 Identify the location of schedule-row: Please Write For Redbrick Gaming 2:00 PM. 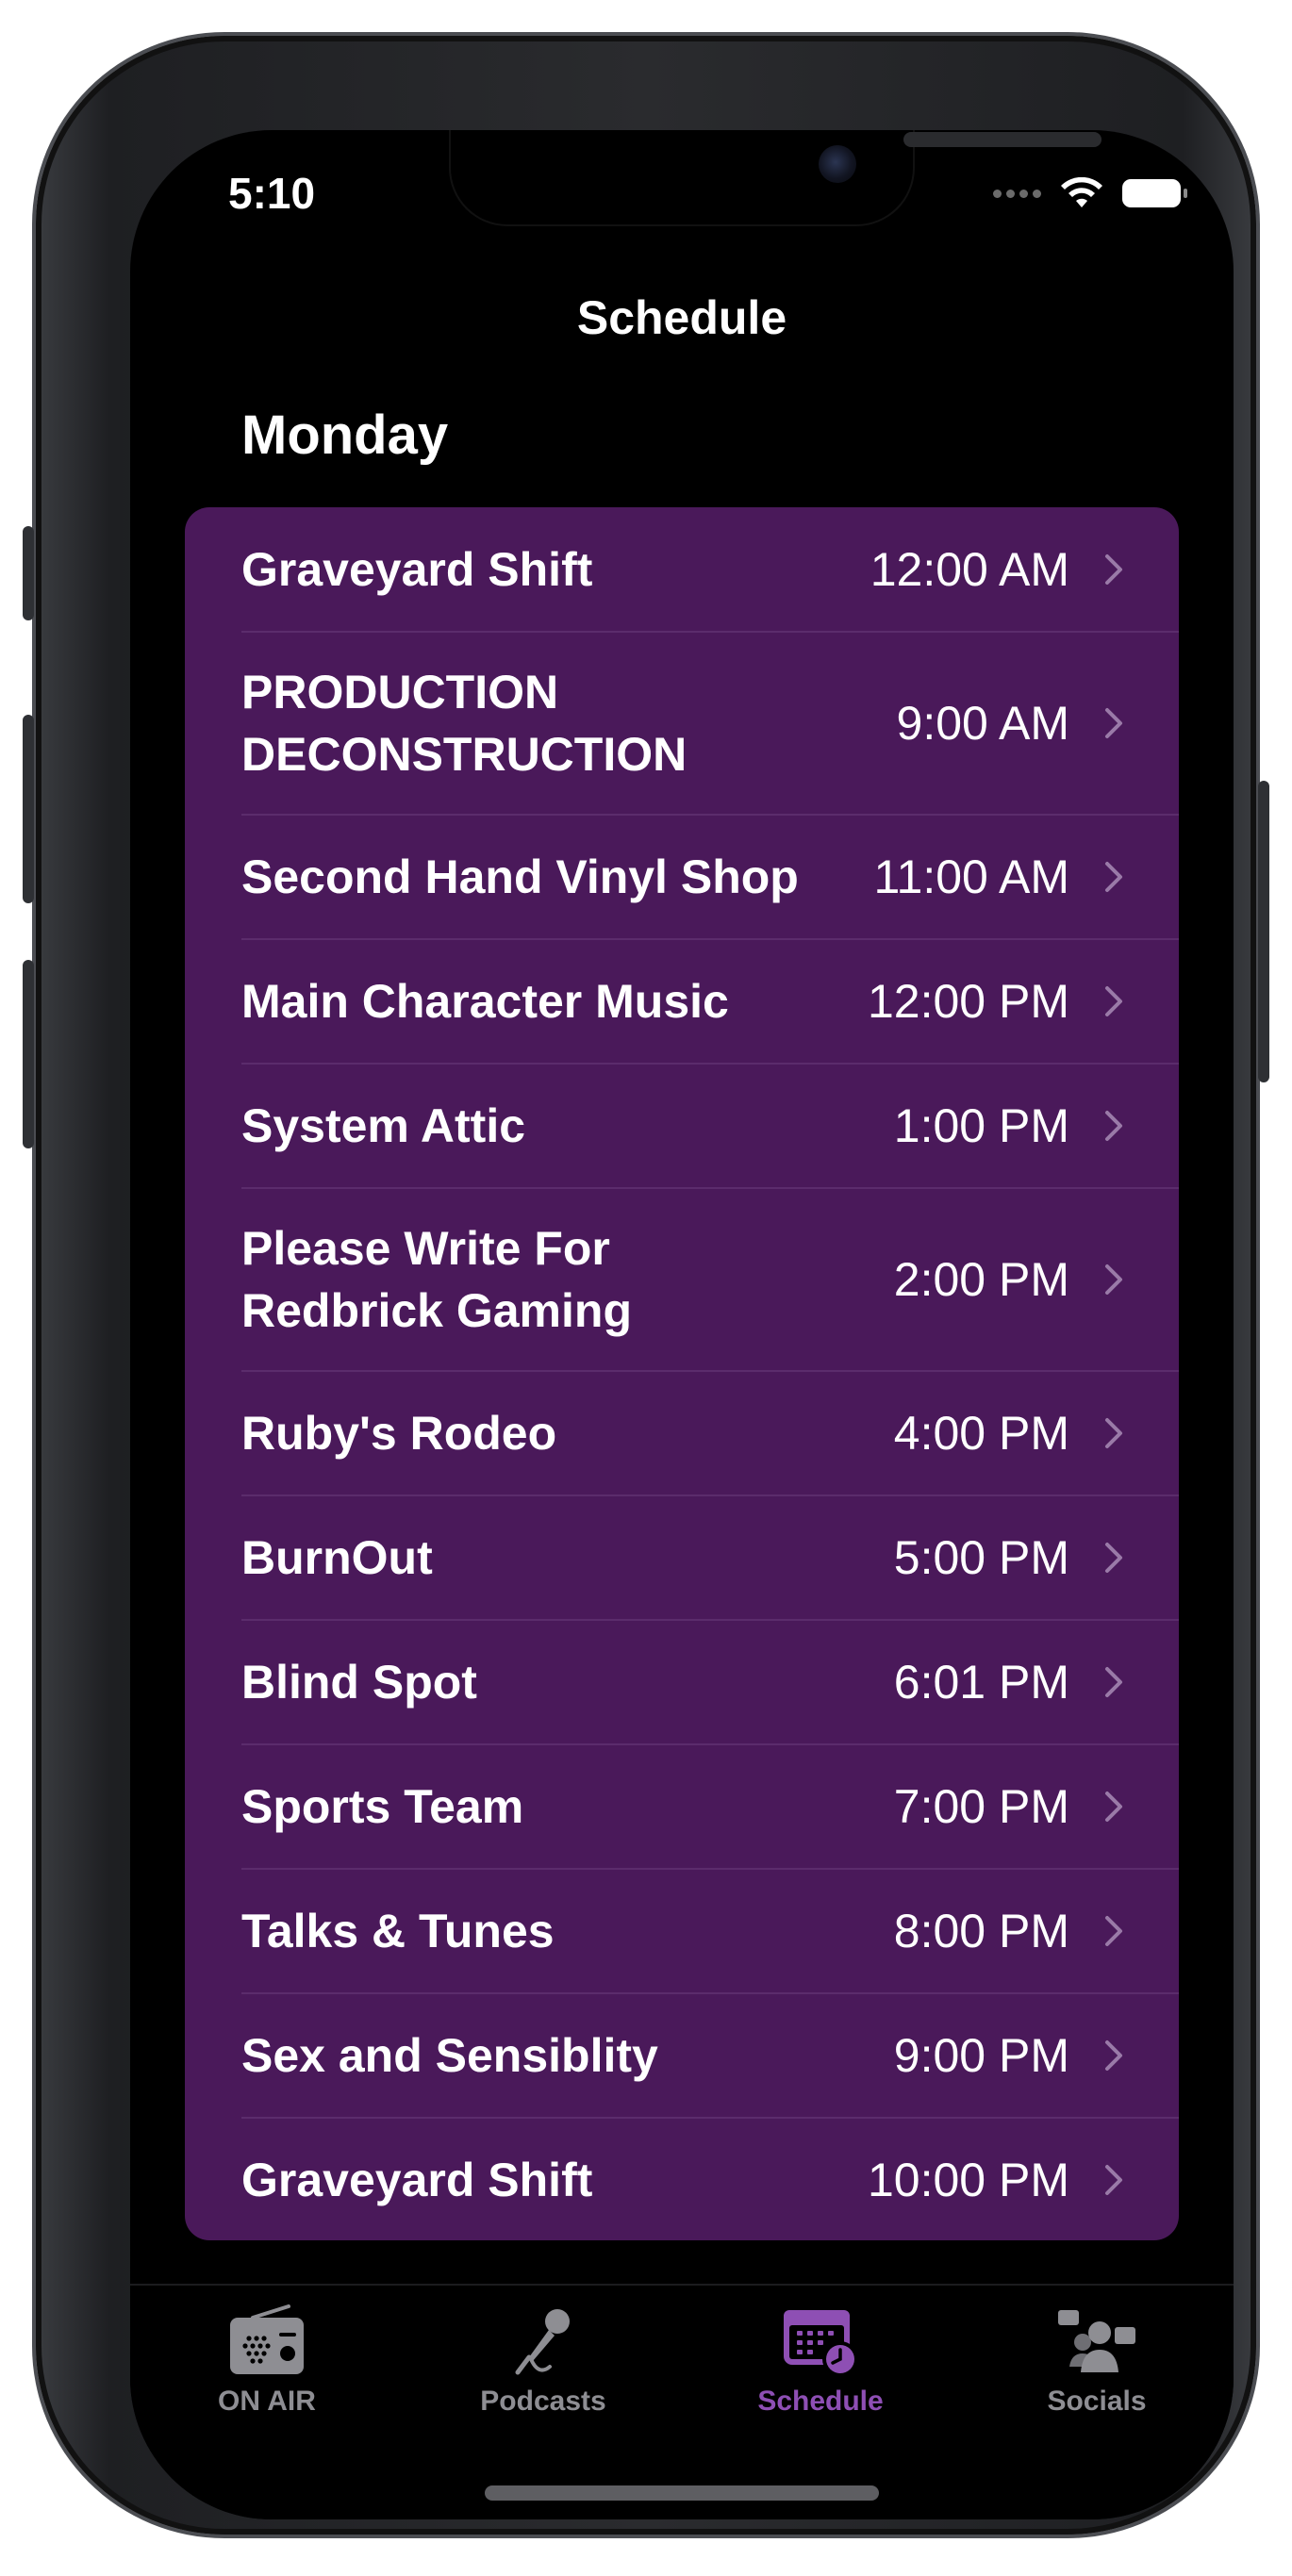
(682, 1279).